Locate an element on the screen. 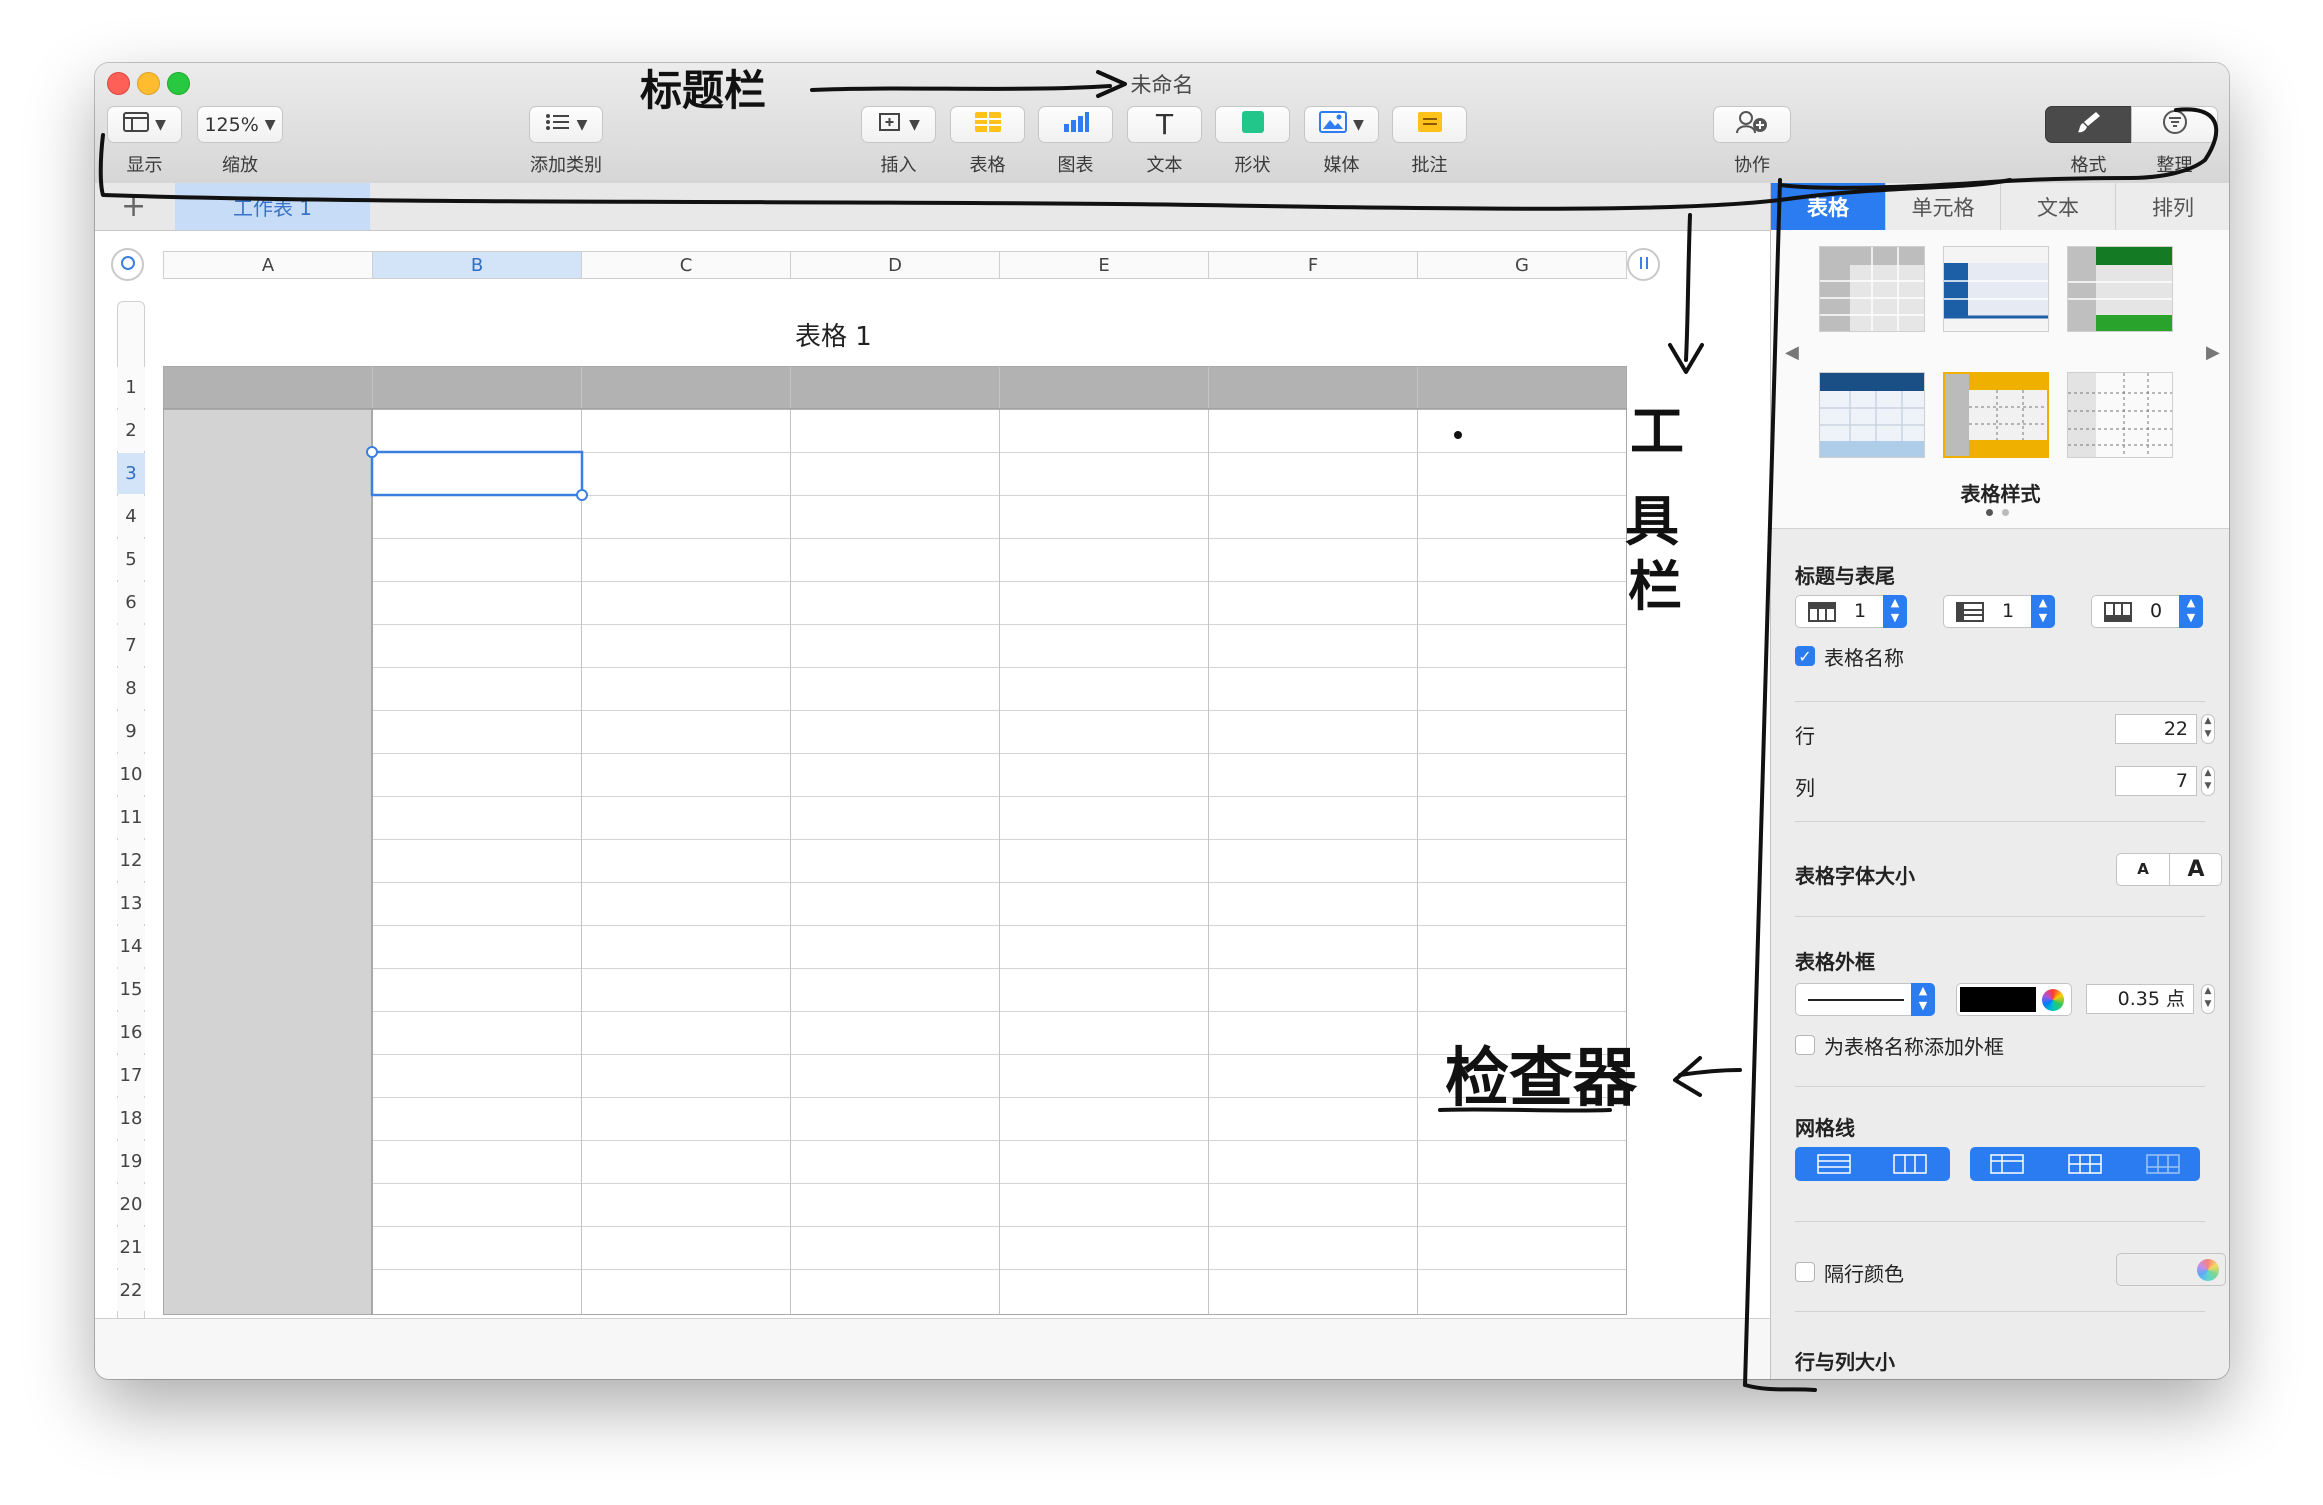  row-header: 6 is located at coordinates (131, 602).